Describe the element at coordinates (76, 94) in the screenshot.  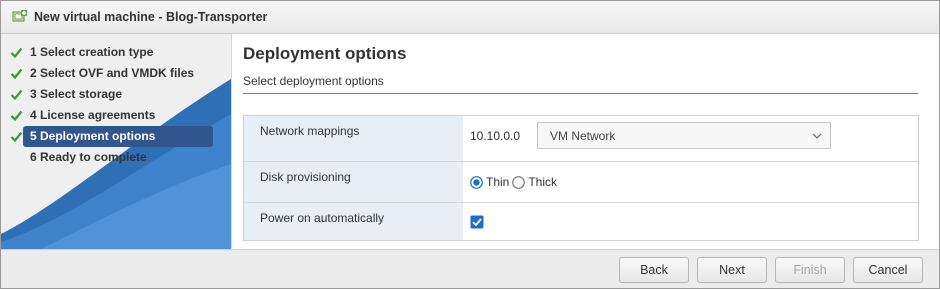
I see `wizard-step-label: 3 Select storage` at that location.